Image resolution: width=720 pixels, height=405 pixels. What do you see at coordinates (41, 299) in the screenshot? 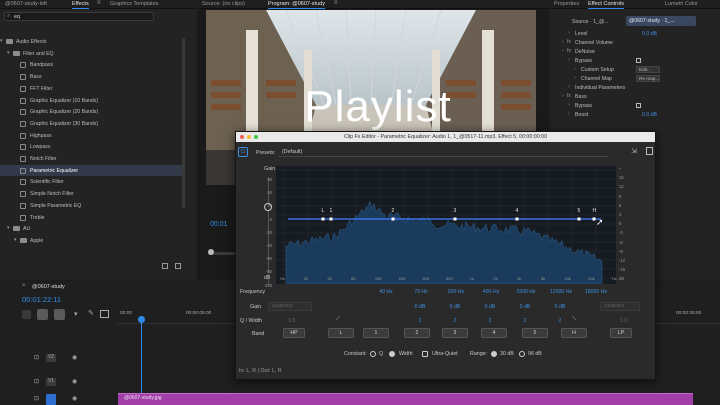
I see `timeline-timecode: 00:01:22:11` at bounding box center [41, 299].